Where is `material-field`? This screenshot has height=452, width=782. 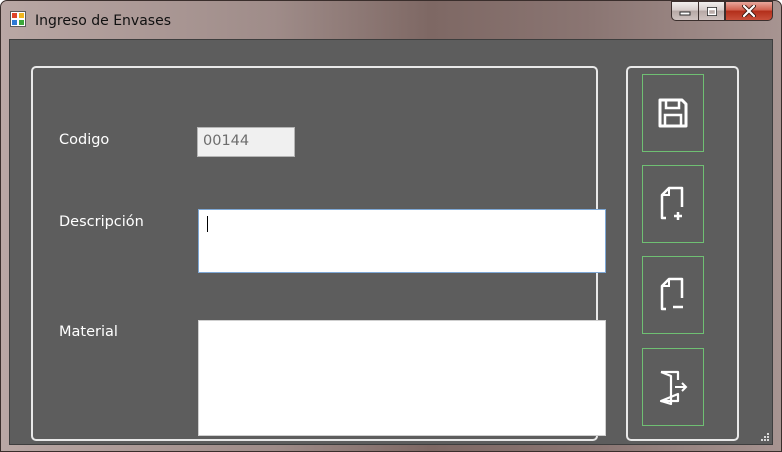 material-field is located at coordinates (402, 378).